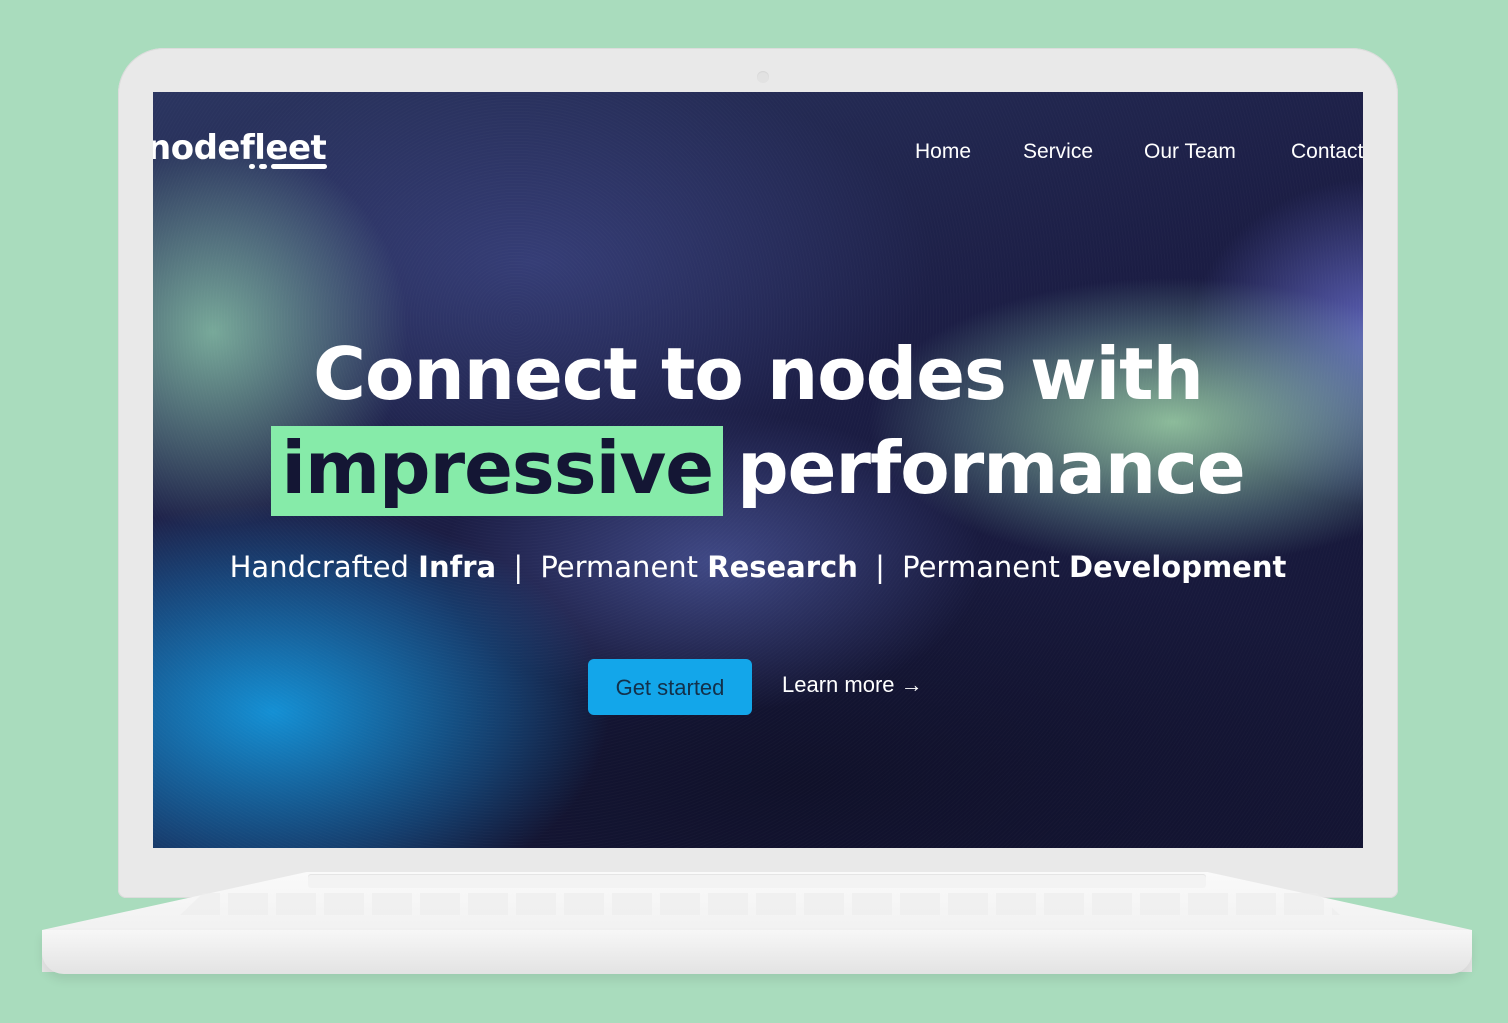 The height and width of the screenshot is (1023, 1508). What do you see at coordinates (757, 952) in the screenshot?
I see `laptop-base-edge` at bounding box center [757, 952].